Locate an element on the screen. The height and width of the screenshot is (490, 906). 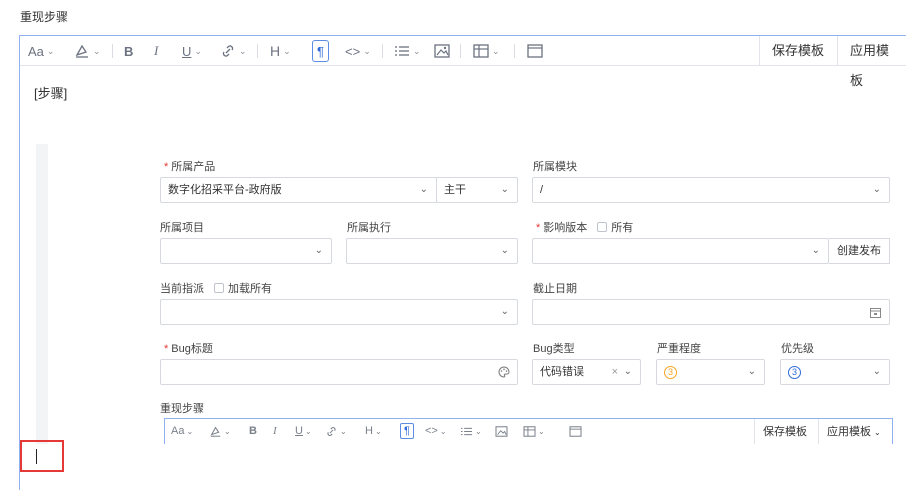
priority-select: 3 ⌄ is located at coordinates (835, 372).